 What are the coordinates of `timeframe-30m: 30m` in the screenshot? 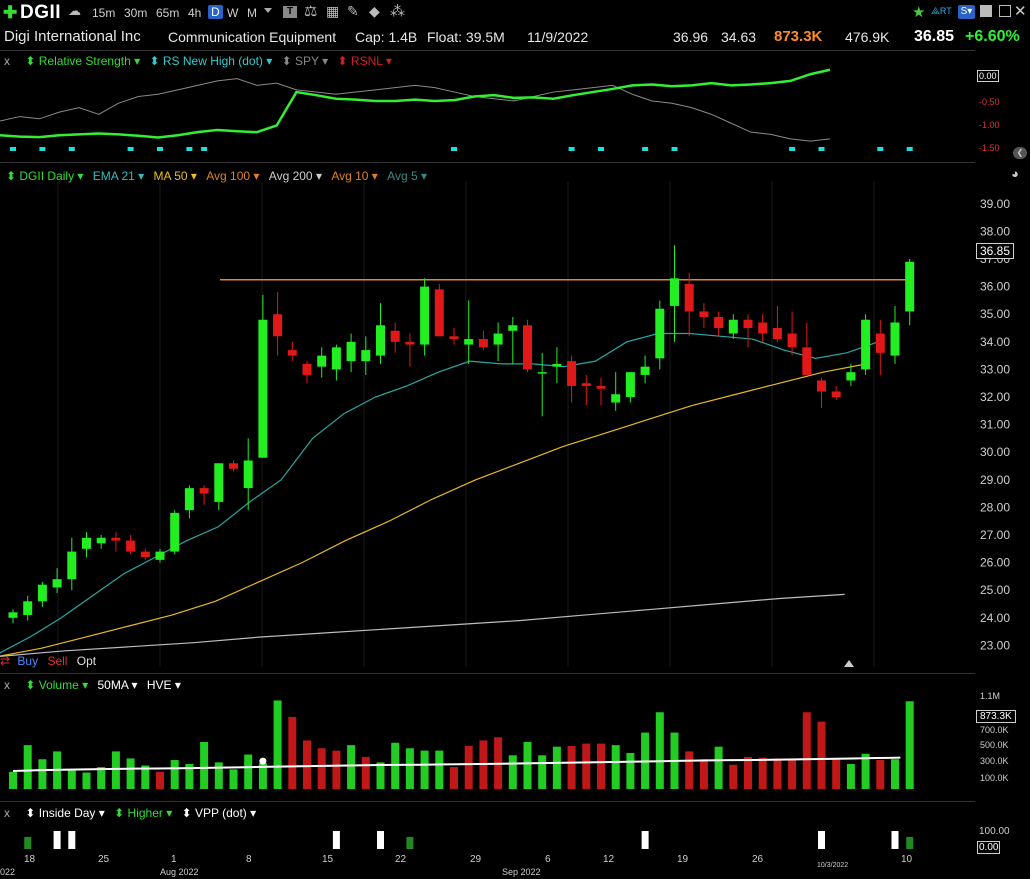 It's located at (135, 13).